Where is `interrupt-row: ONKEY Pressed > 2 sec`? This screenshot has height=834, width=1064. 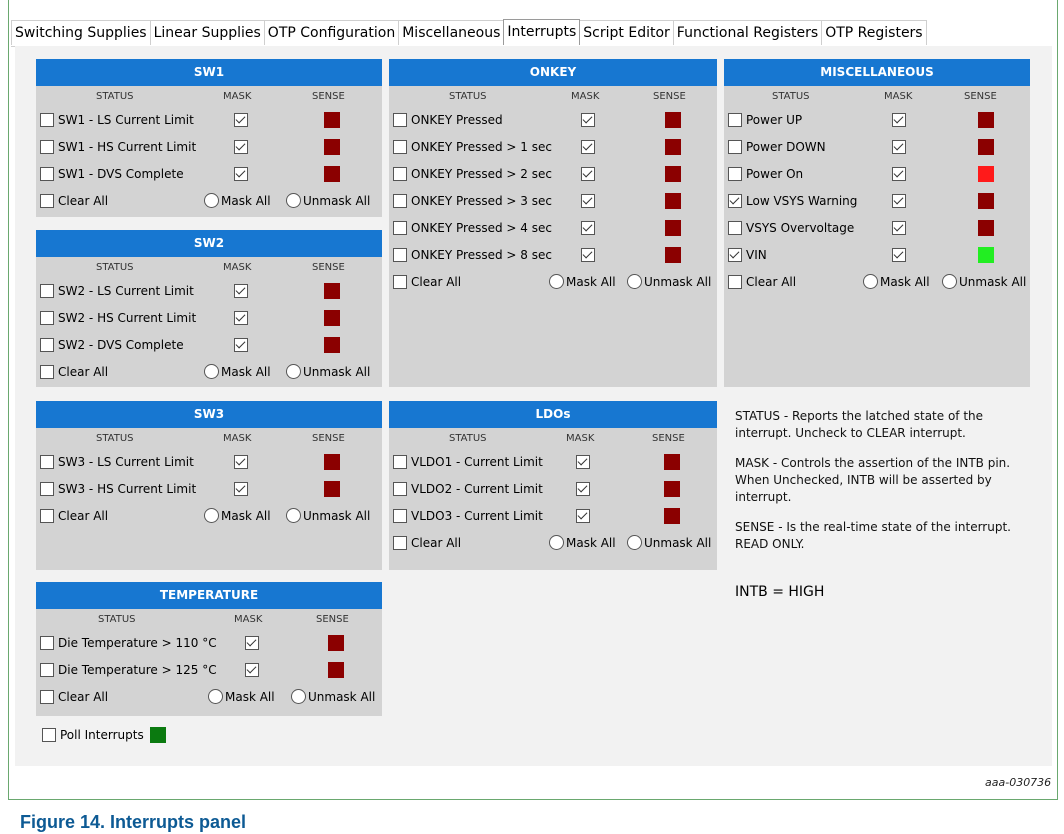 interrupt-row: ONKEY Pressed > 2 sec is located at coordinates (472, 174).